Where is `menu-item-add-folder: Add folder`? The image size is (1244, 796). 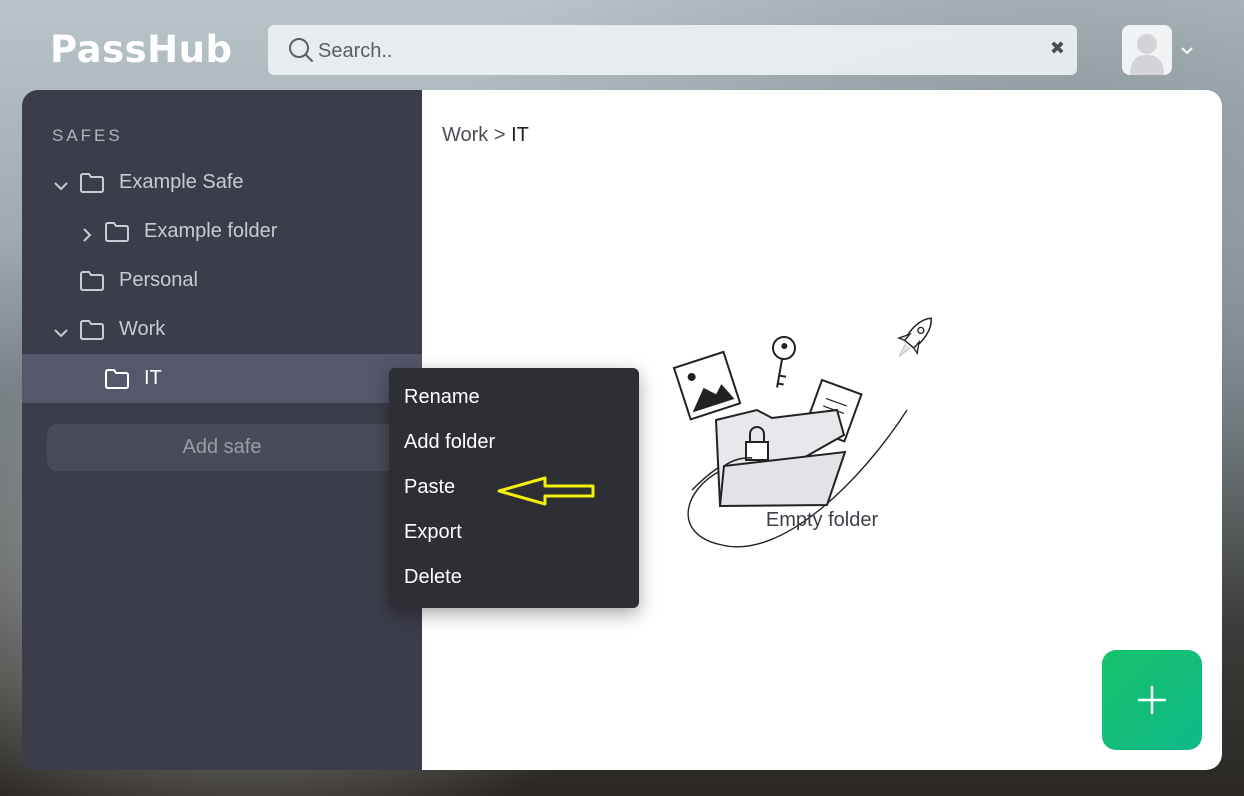 menu-item-add-folder: Add folder is located at coordinates (449, 442).